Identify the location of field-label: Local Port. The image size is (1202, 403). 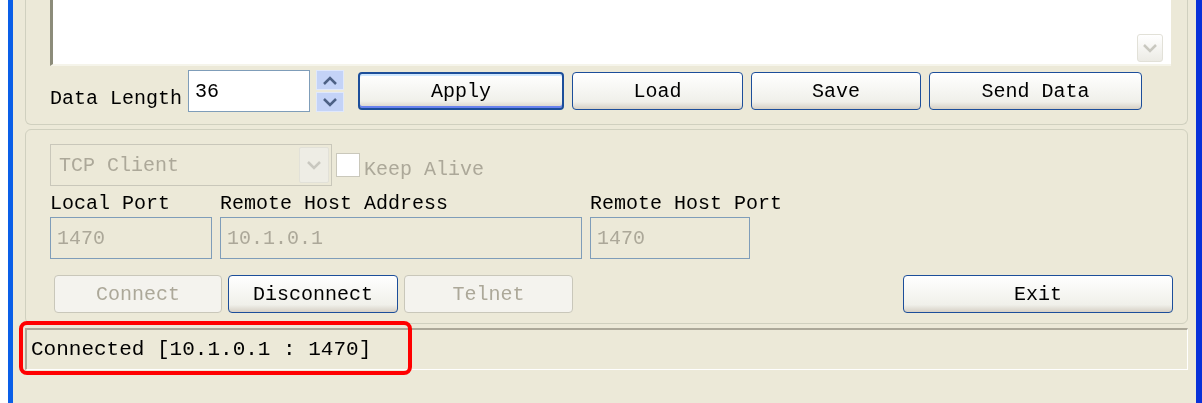
(111, 203).